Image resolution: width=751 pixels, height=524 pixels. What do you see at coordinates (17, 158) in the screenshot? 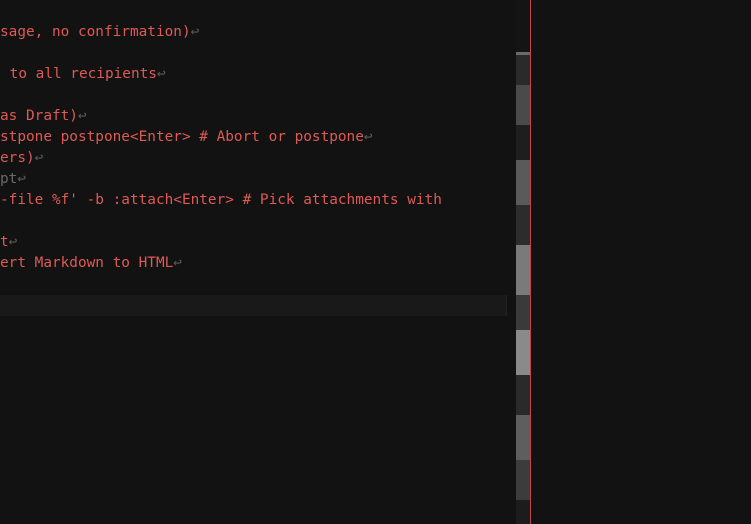
I see `line-7-text: ers)` at bounding box center [17, 158].